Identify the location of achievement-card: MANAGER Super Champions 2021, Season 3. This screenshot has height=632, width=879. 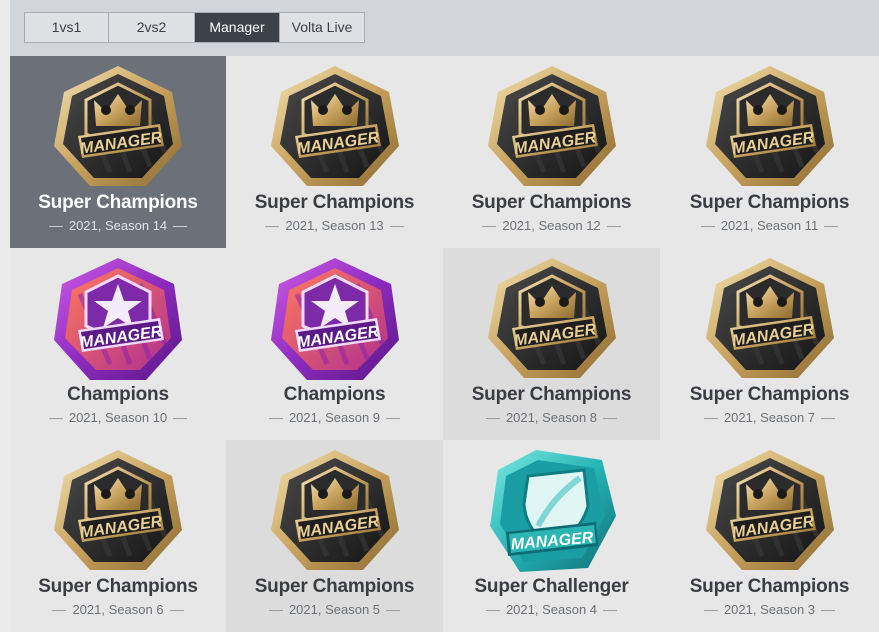
(769, 536).